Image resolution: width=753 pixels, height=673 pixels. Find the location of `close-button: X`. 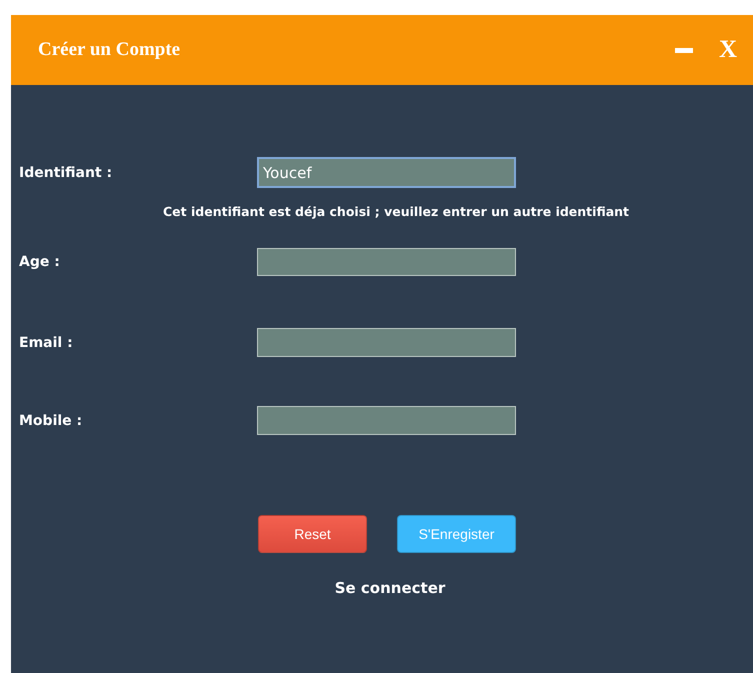

close-button: X is located at coordinates (727, 50).